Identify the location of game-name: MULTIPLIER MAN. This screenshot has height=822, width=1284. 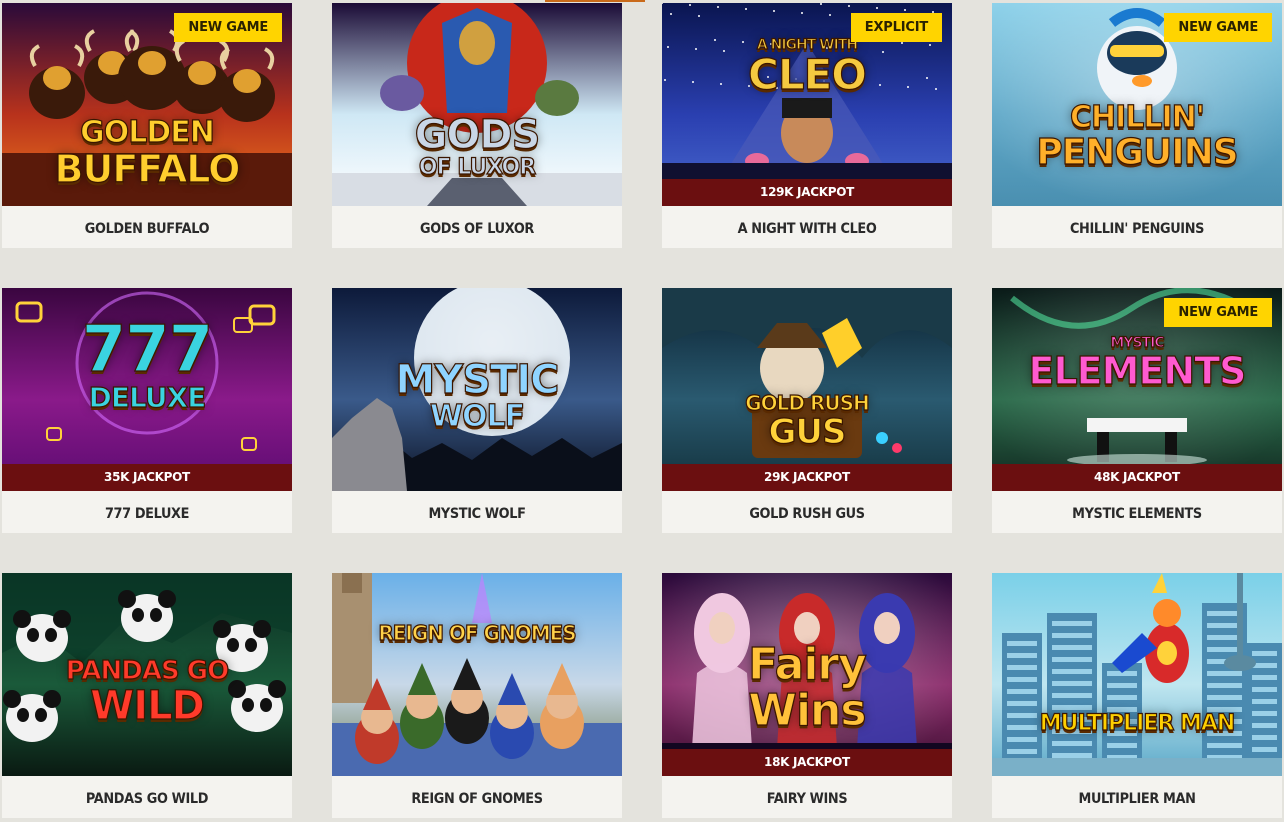
(1137, 797).